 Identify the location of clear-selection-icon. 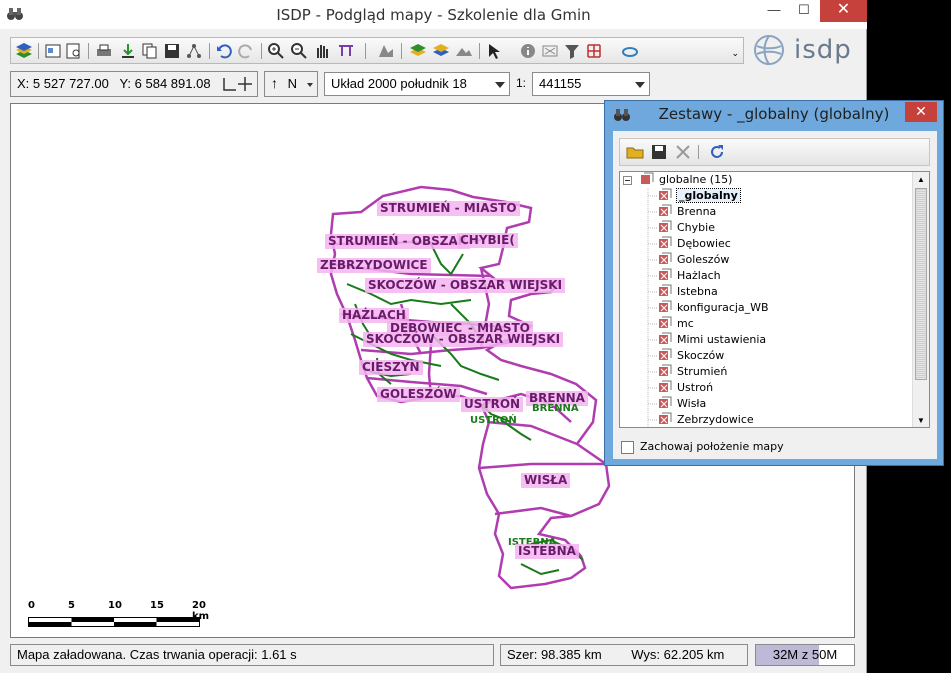
(550, 51).